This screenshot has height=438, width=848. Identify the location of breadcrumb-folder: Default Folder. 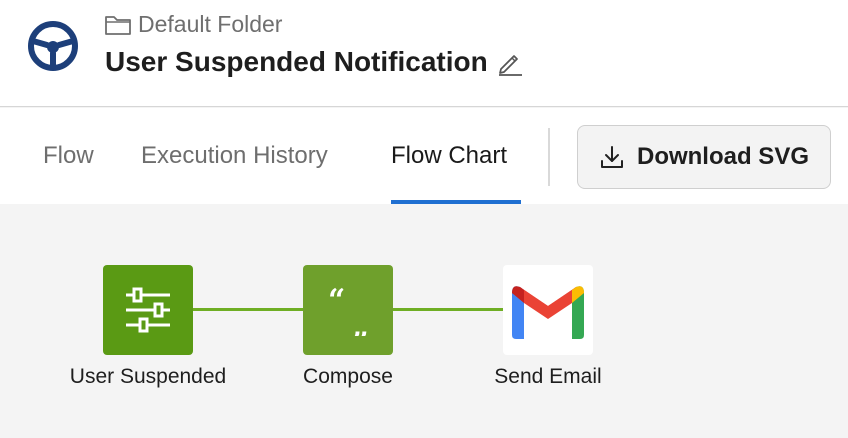
(193, 24).